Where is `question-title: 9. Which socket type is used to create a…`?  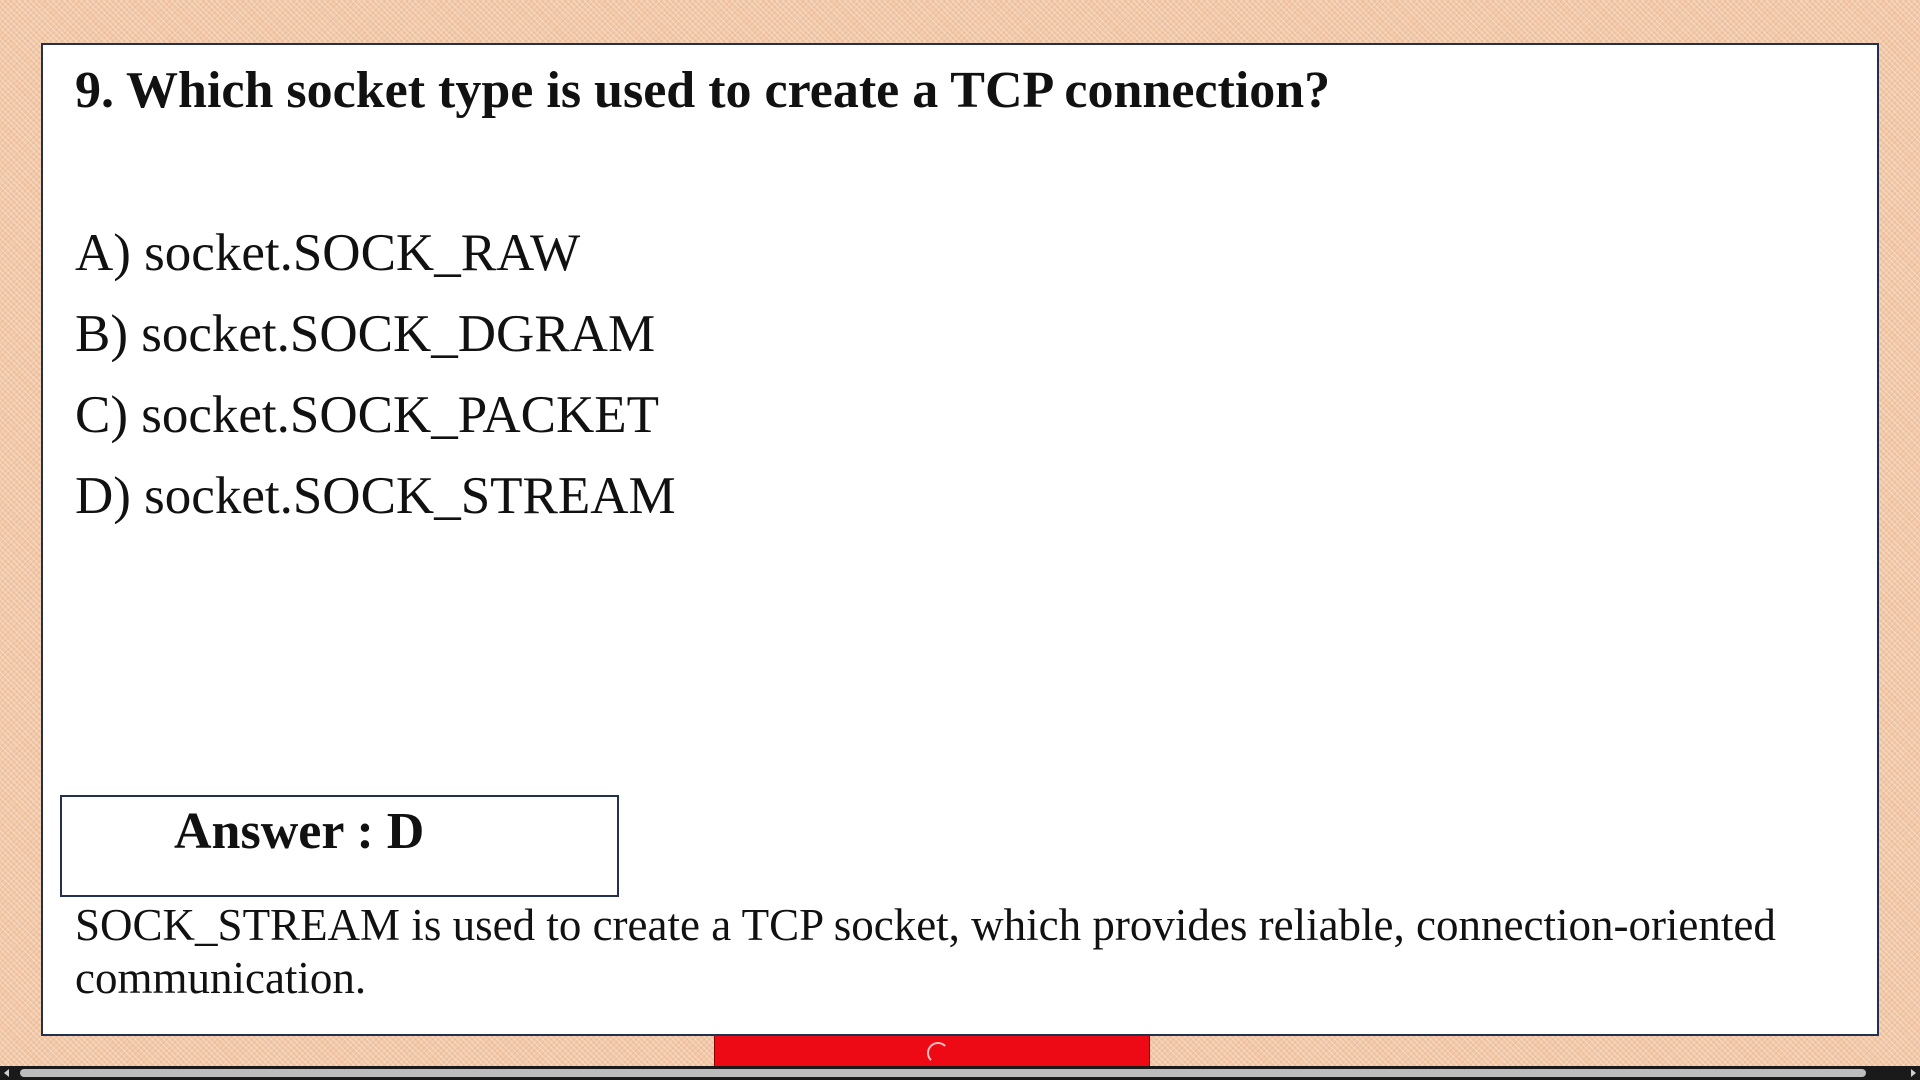
question-title: 9. Which socket type is used to create a… is located at coordinates (703, 90).